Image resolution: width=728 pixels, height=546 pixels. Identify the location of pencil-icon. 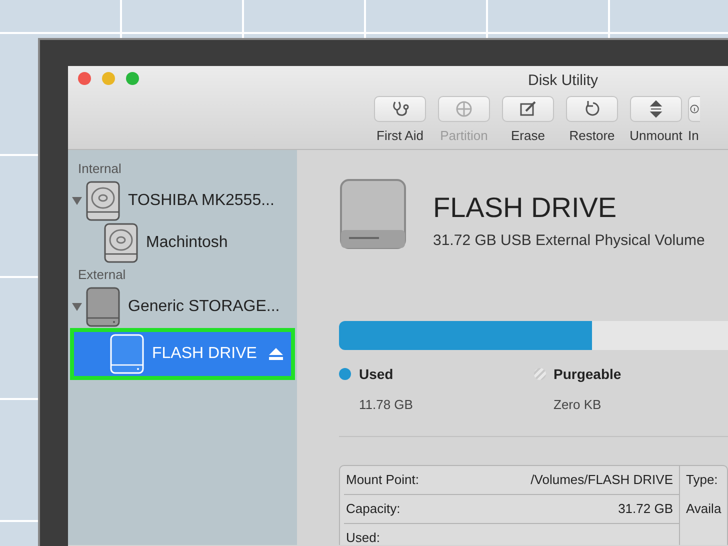
(528, 109).